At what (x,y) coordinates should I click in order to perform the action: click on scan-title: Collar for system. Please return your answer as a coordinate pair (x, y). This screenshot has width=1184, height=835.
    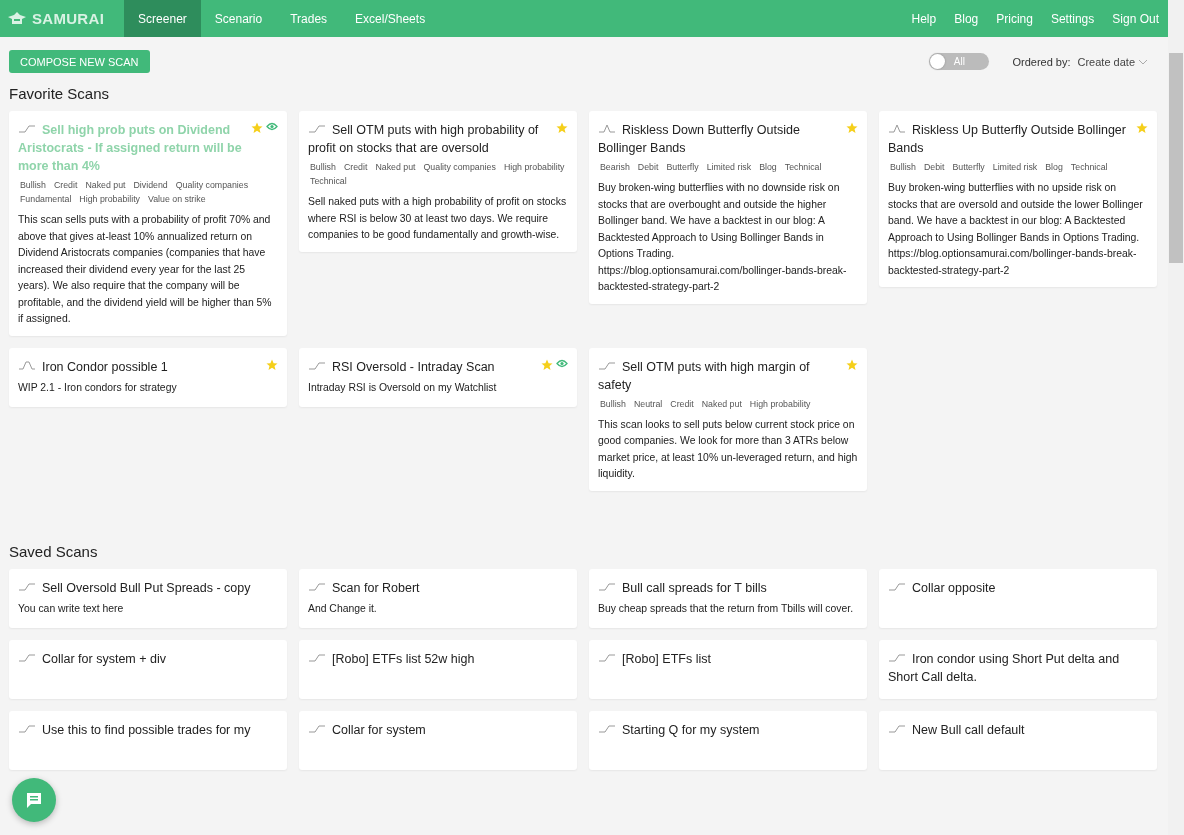
    Looking at the image, I should click on (436, 729).